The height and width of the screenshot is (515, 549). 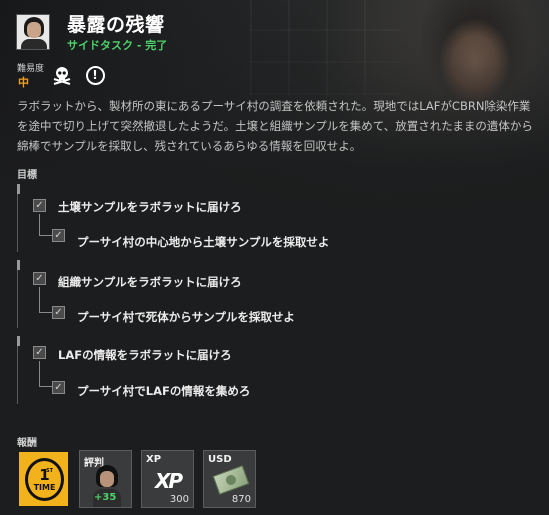 I want to click on objective-sub: プーサイ村で死体からサンプルを採取せよ, so click(x=186, y=317).